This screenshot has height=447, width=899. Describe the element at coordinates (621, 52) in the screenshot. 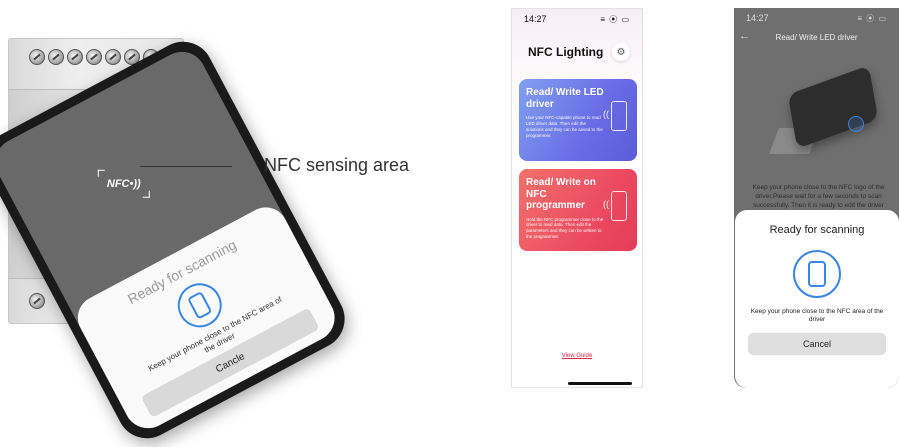

I see `gear-icon: ⚙` at that location.